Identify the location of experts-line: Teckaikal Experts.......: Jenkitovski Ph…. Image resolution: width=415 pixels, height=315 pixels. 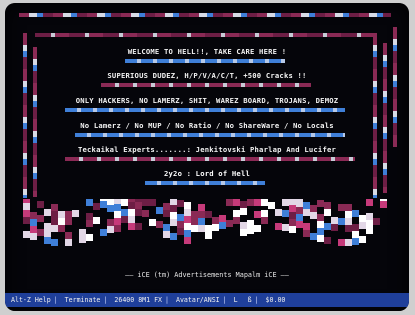
(207, 149).